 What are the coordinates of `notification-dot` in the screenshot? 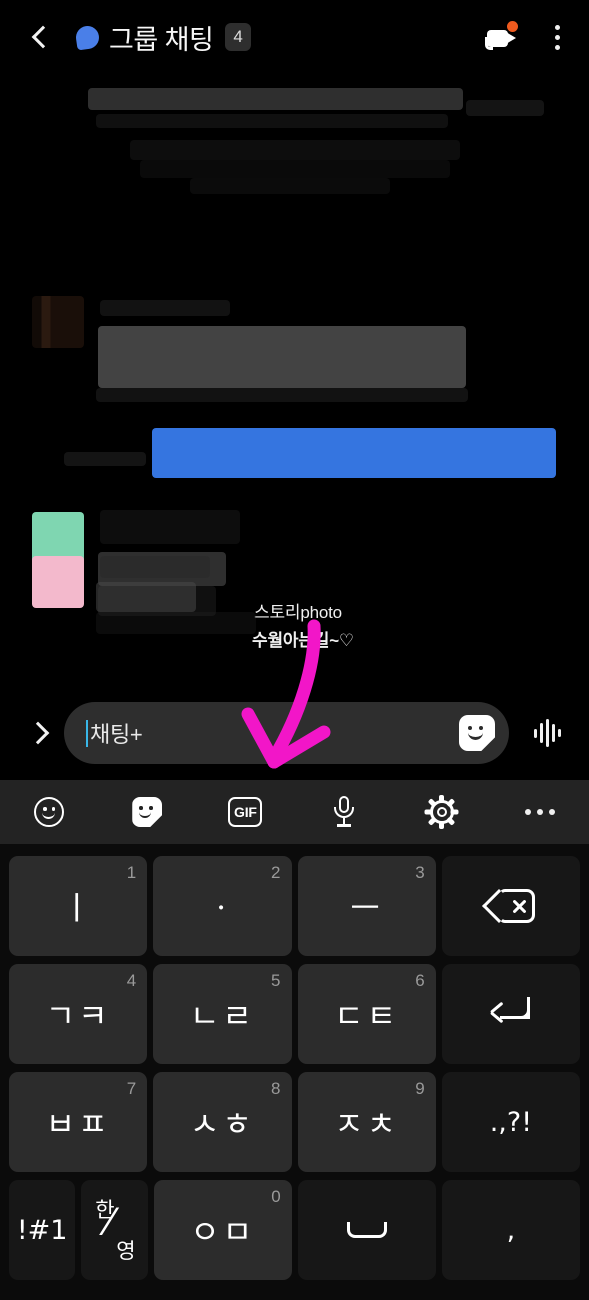 It's located at (512, 26).